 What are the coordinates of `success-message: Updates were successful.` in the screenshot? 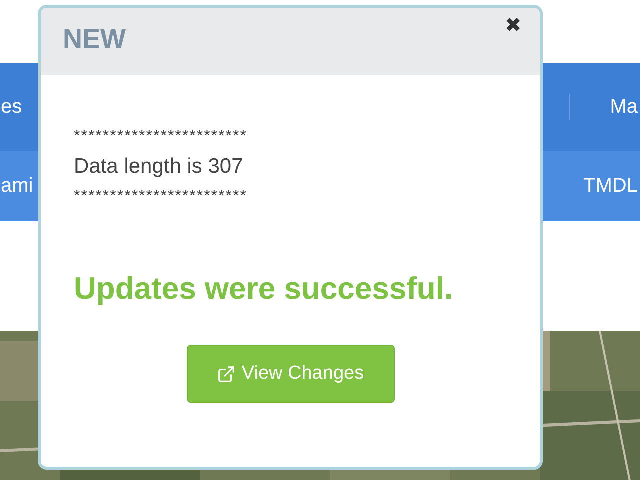 It's located at (264, 289).